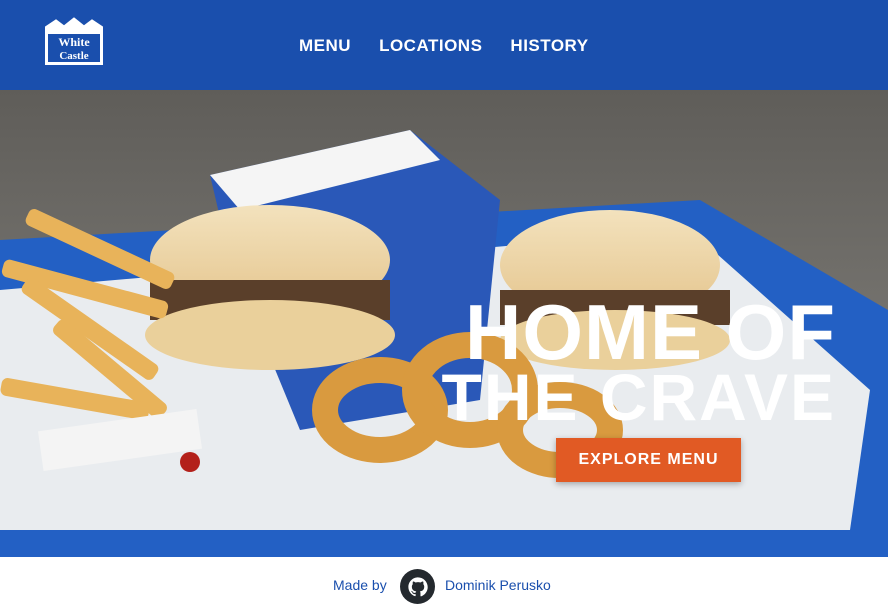 The width and height of the screenshot is (888, 614). Describe the element at coordinates (430, 46) in the screenshot. I see `nav-locations-link: LOCATIONS` at that location.